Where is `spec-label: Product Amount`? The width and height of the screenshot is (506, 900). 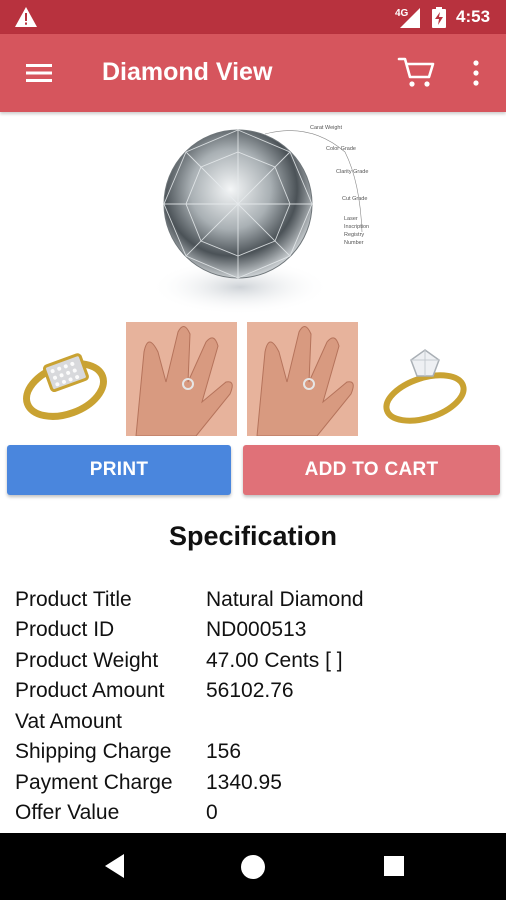 spec-label: Product Amount is located at coordinates (90, 690).